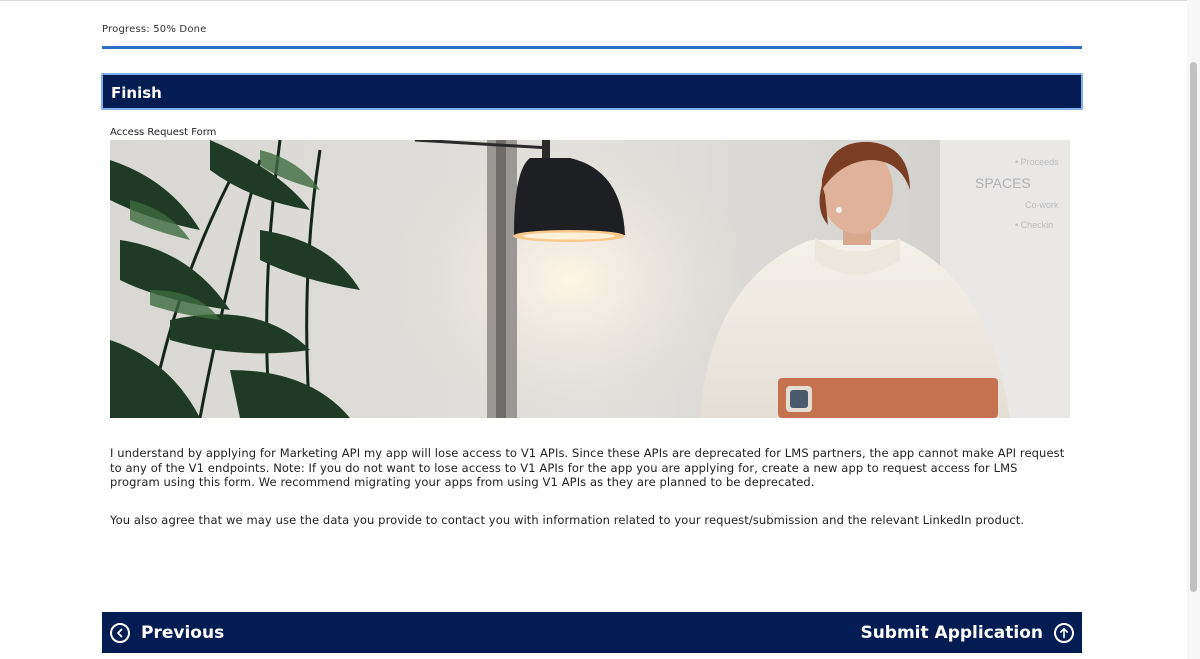 This screenshot has width=1200, height=659. What do you see at coordinates (951, 632) in the screenshot?
I see `submit-label: Submit Application` at bounding box center [951, 632].